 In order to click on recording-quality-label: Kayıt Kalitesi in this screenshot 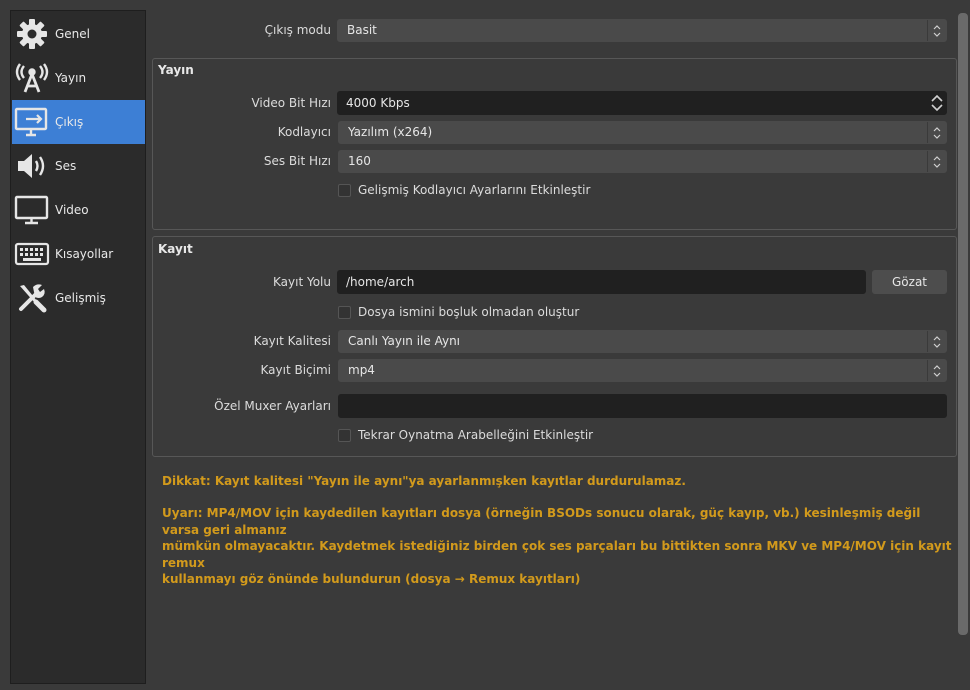, I will do `click(292, 341)`.